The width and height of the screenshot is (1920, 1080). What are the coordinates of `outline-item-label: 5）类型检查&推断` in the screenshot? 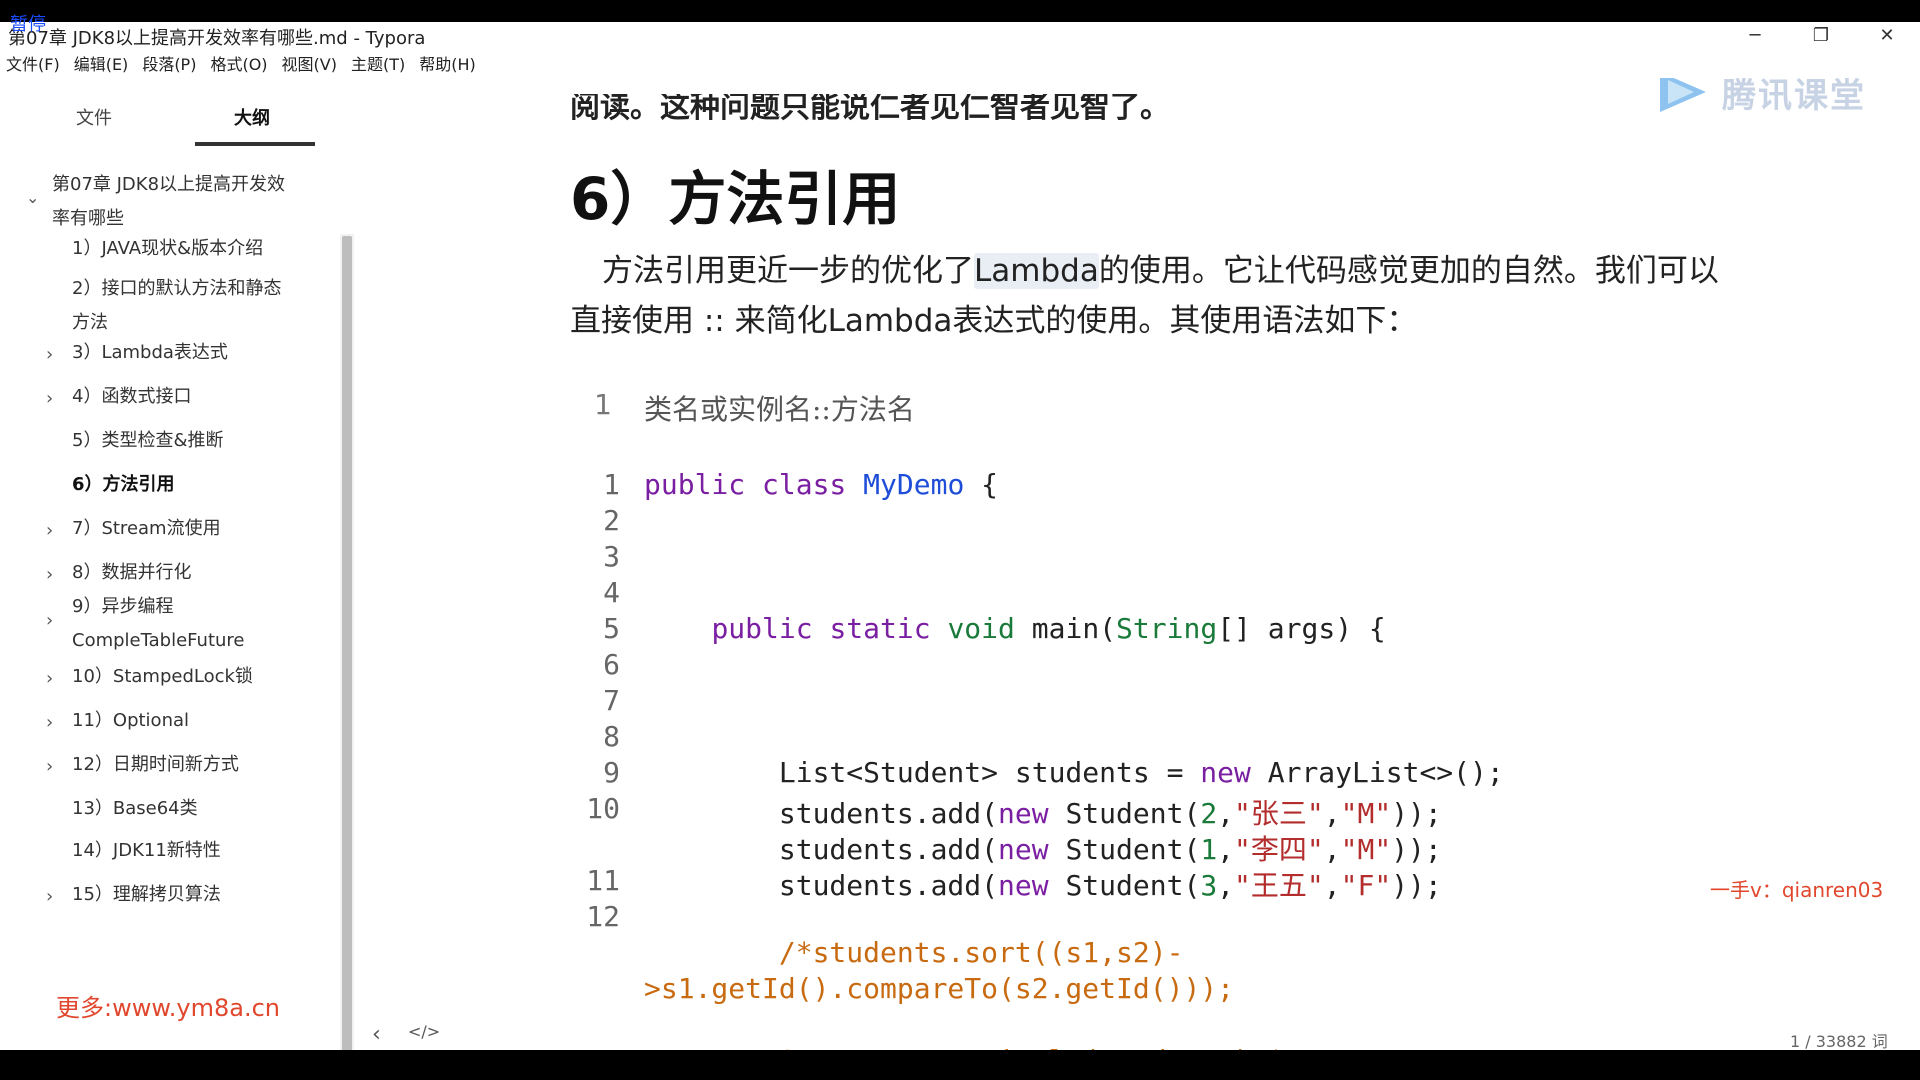 It's located at (148, 441).